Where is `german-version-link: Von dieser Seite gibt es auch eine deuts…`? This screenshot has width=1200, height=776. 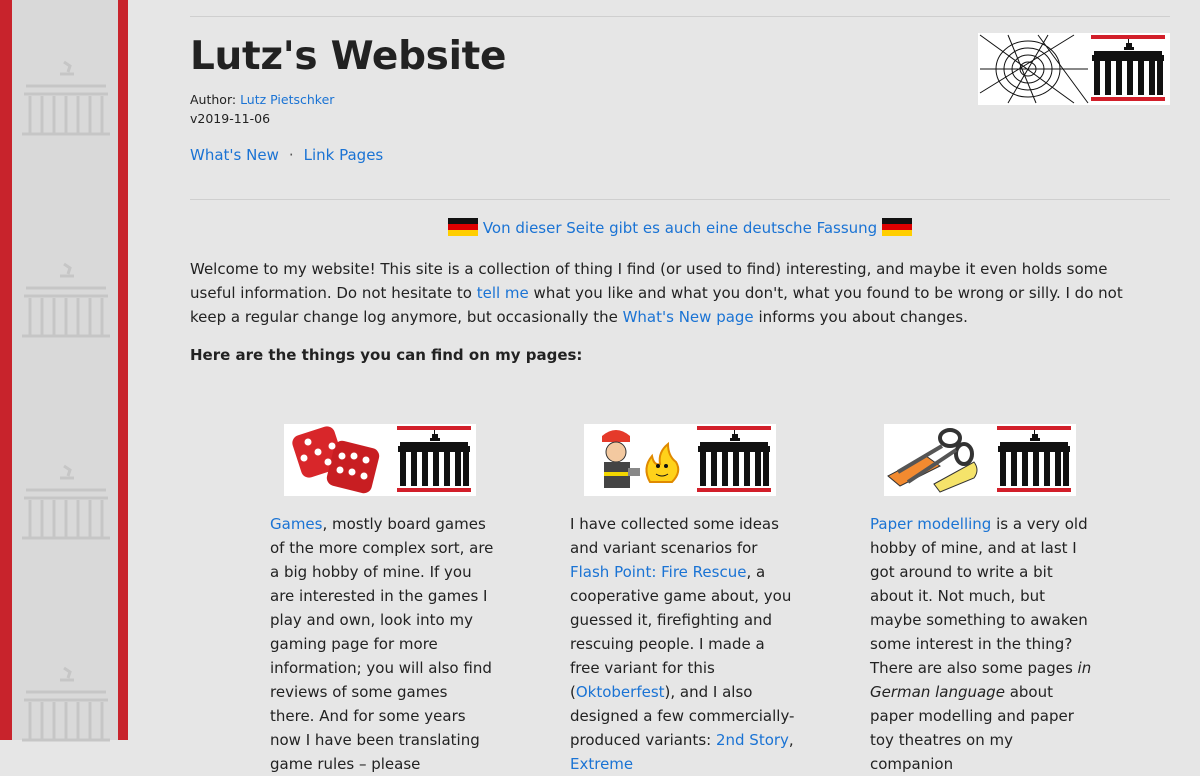 german-version-link: Von dieser Seite gibt es auch eine deuts… is located at coordinates (680, 228).